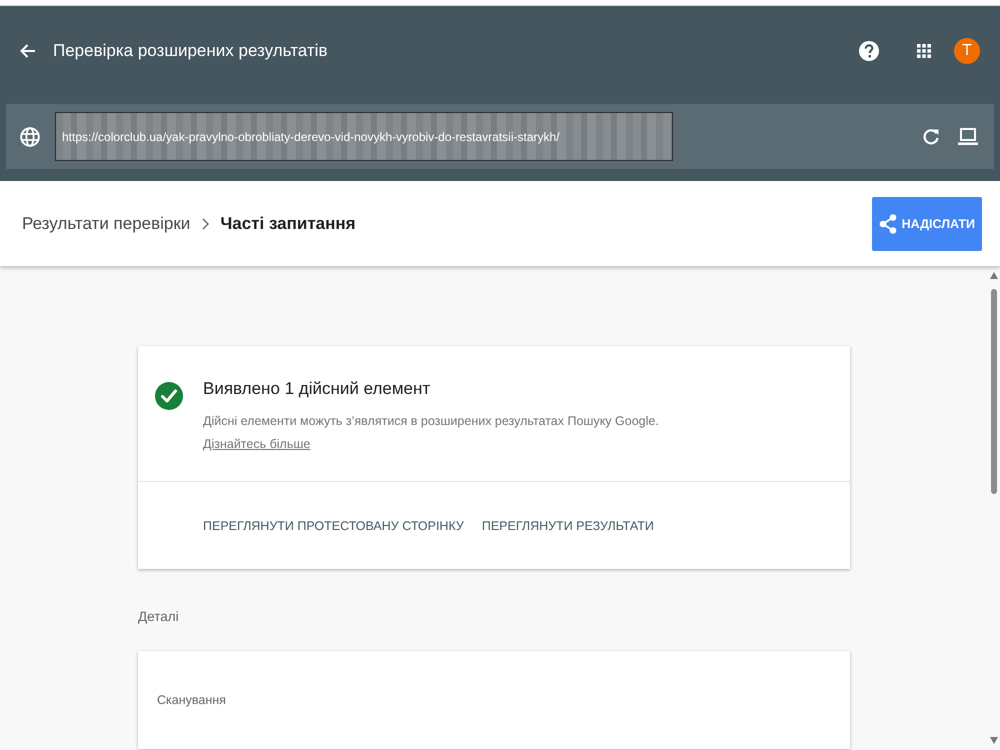 The height and width of the screenshot is (750, 1000). I want to click on learn-more-link: Дізнайтесь більше, so click(256, 444).